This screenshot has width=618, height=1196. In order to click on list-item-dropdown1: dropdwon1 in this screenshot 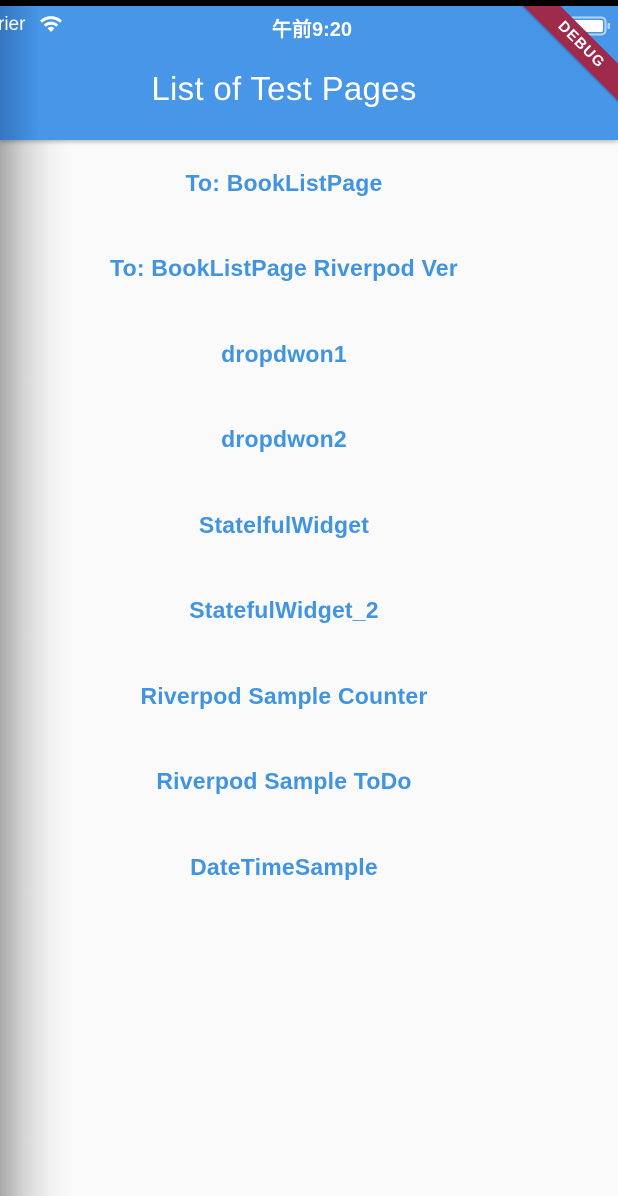, I will do `click(284, 355)`.